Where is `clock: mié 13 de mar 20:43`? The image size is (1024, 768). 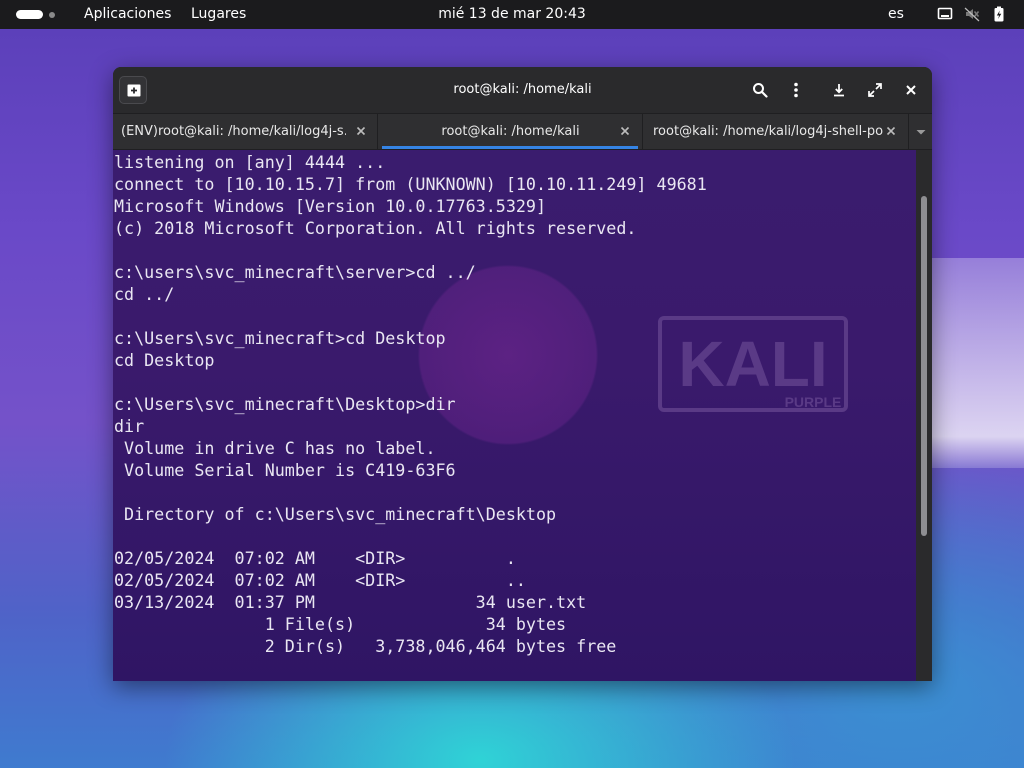
clock: mié 13 de mar 20:43 is located at coordinates (512, 14).